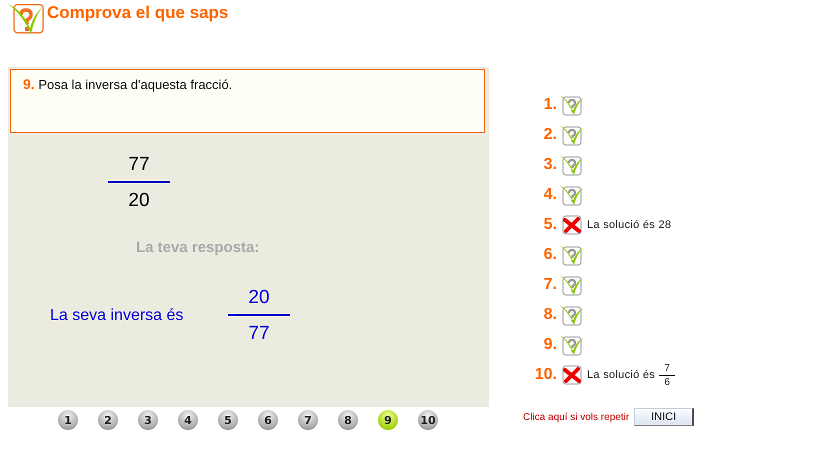 This screenshot has height=461, width=824. Describe the element at coordinates (549, 195) in the screenshot. I see `result-number: 4.` at that location.